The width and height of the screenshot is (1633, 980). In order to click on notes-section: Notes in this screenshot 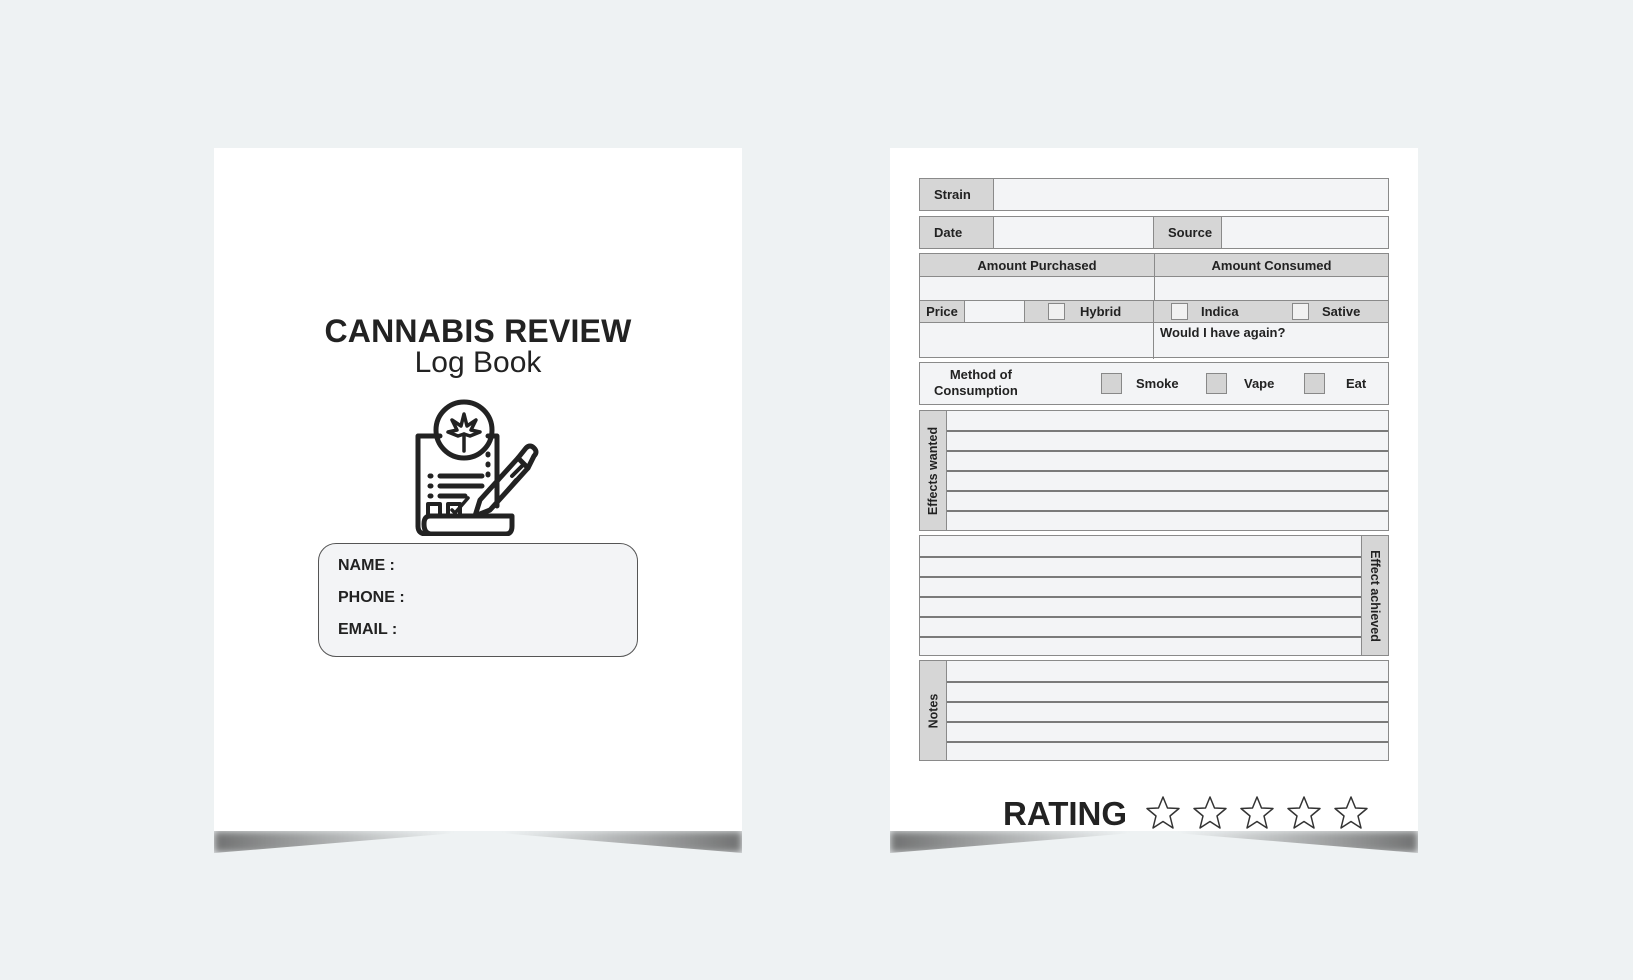, I will do `click(1154, 710)`.